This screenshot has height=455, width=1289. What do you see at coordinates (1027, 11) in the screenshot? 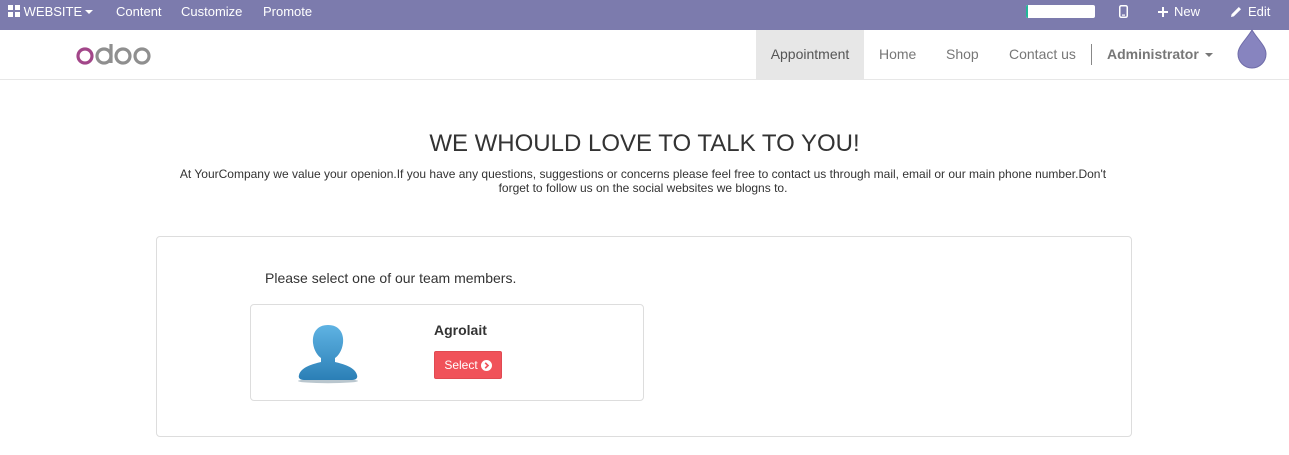
I see `progress-fill` at bounding box center [1027, 11].